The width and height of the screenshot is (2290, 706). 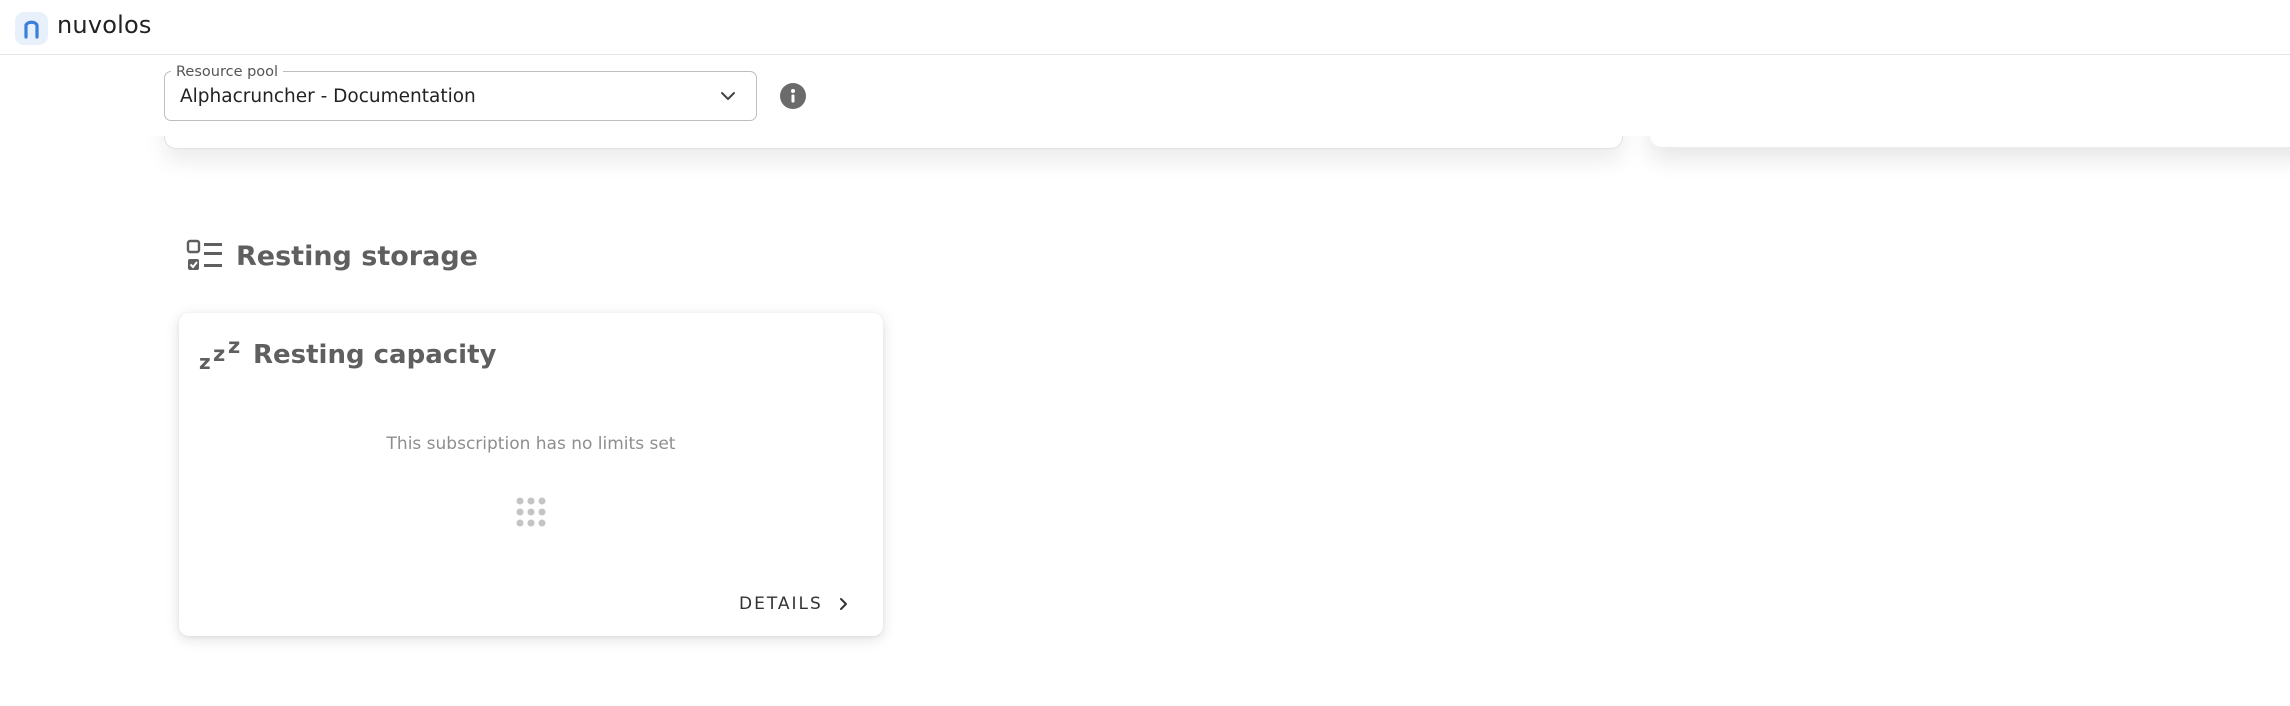 I want to click on checklist-icon, so click(x=204, y=254).